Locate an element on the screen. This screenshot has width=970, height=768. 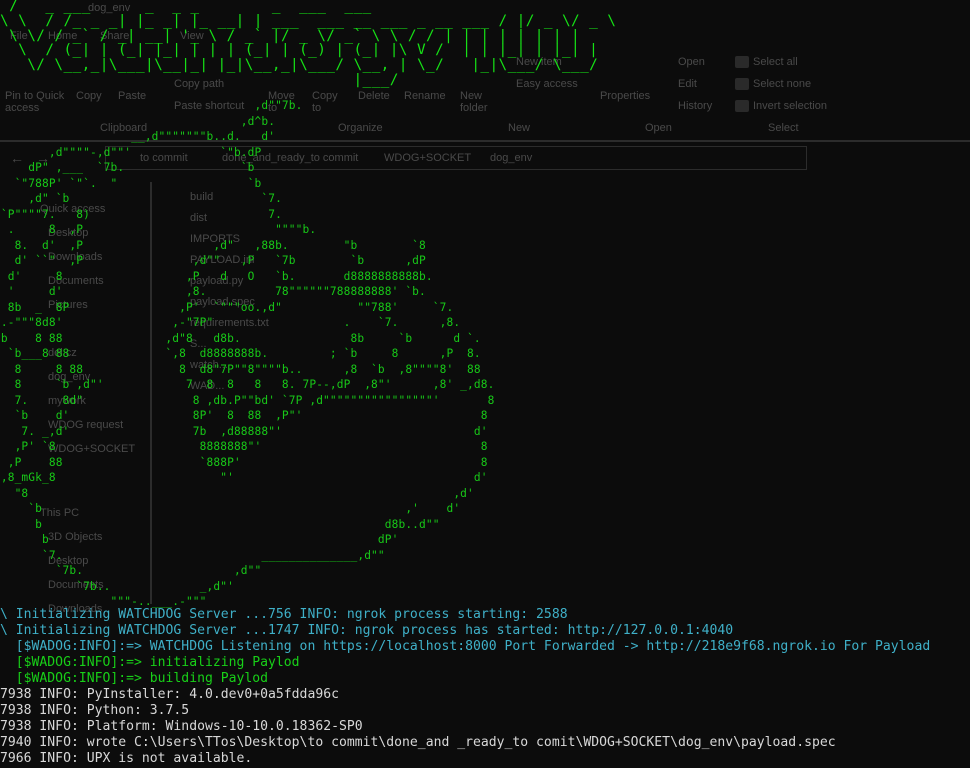
log-line: [$WADOG:INFO]:=> building Paylod is located at coordinates (134, 678).